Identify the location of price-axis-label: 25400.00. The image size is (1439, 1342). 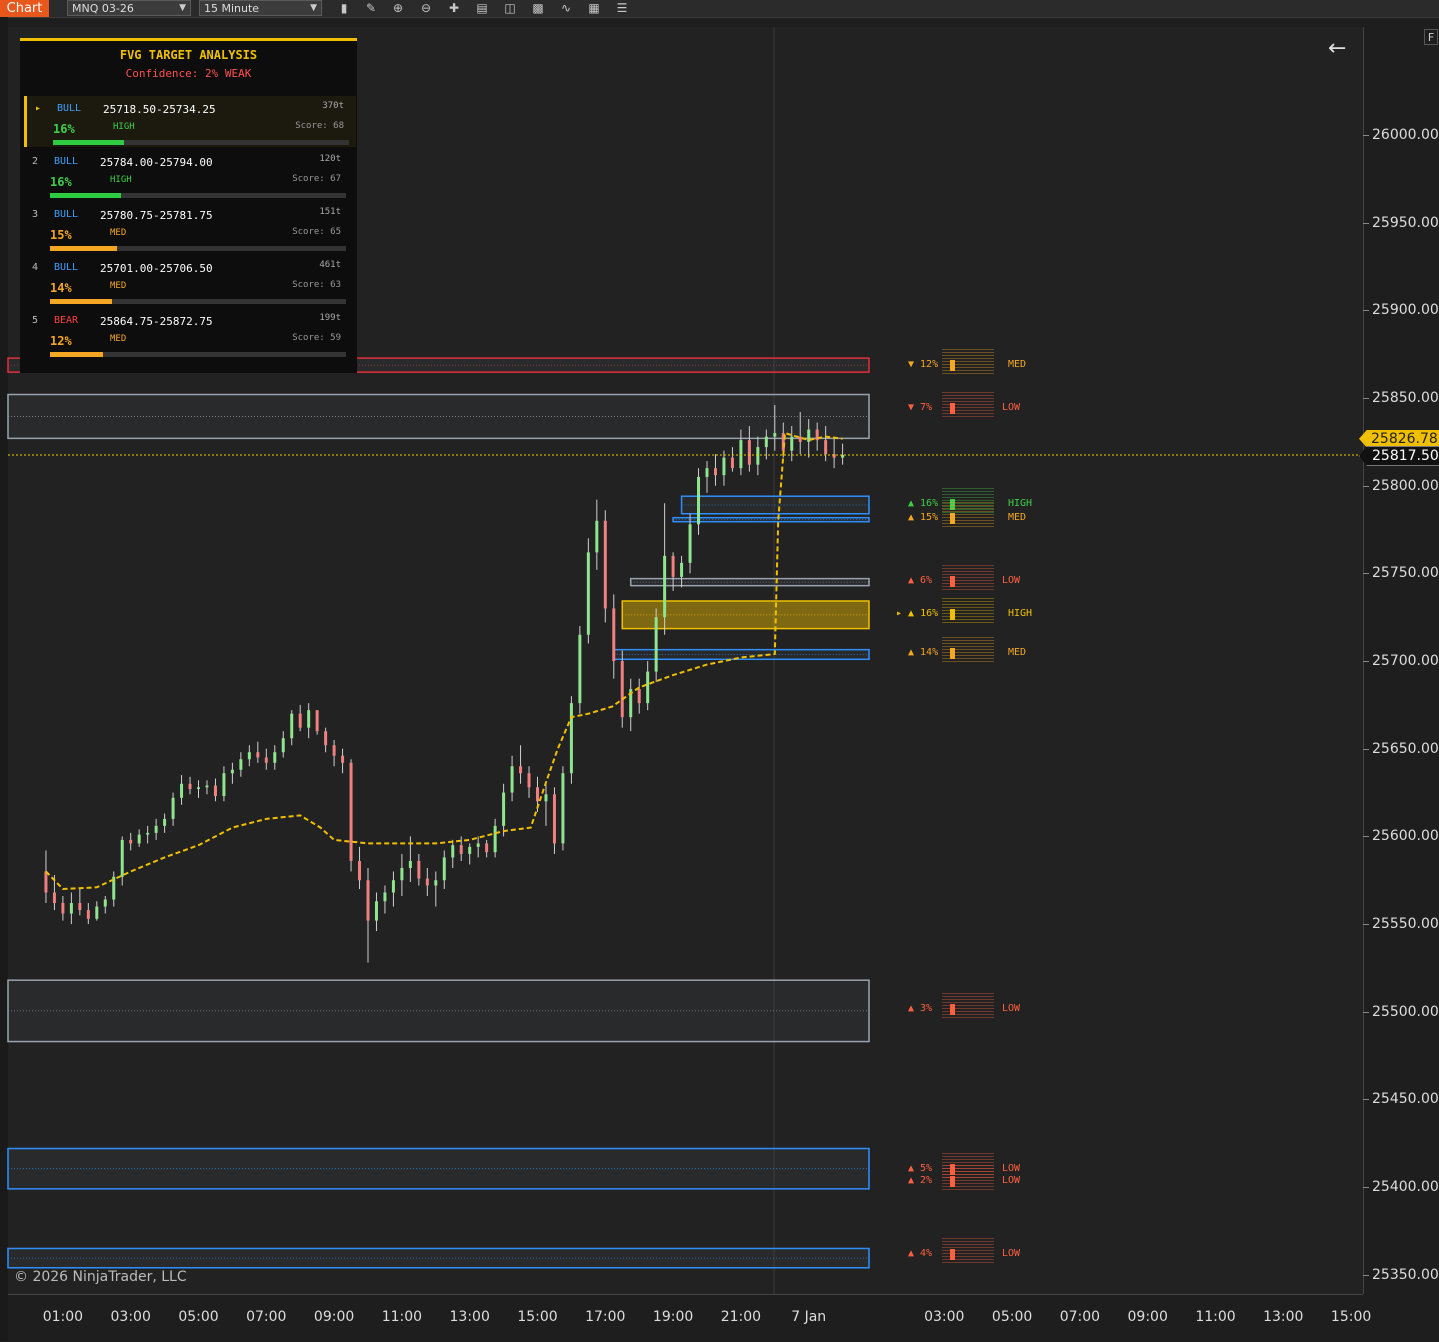
(1405, 1187).